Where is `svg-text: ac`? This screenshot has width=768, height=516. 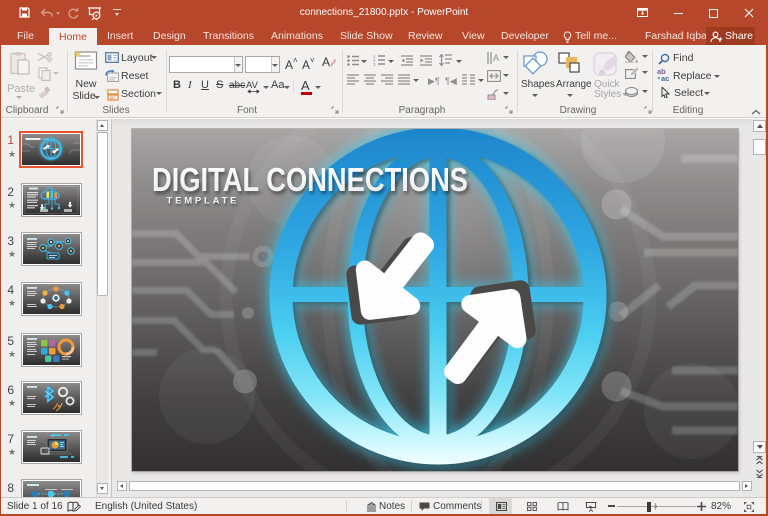
svg-text: ac is located at coordinates (665, 78).